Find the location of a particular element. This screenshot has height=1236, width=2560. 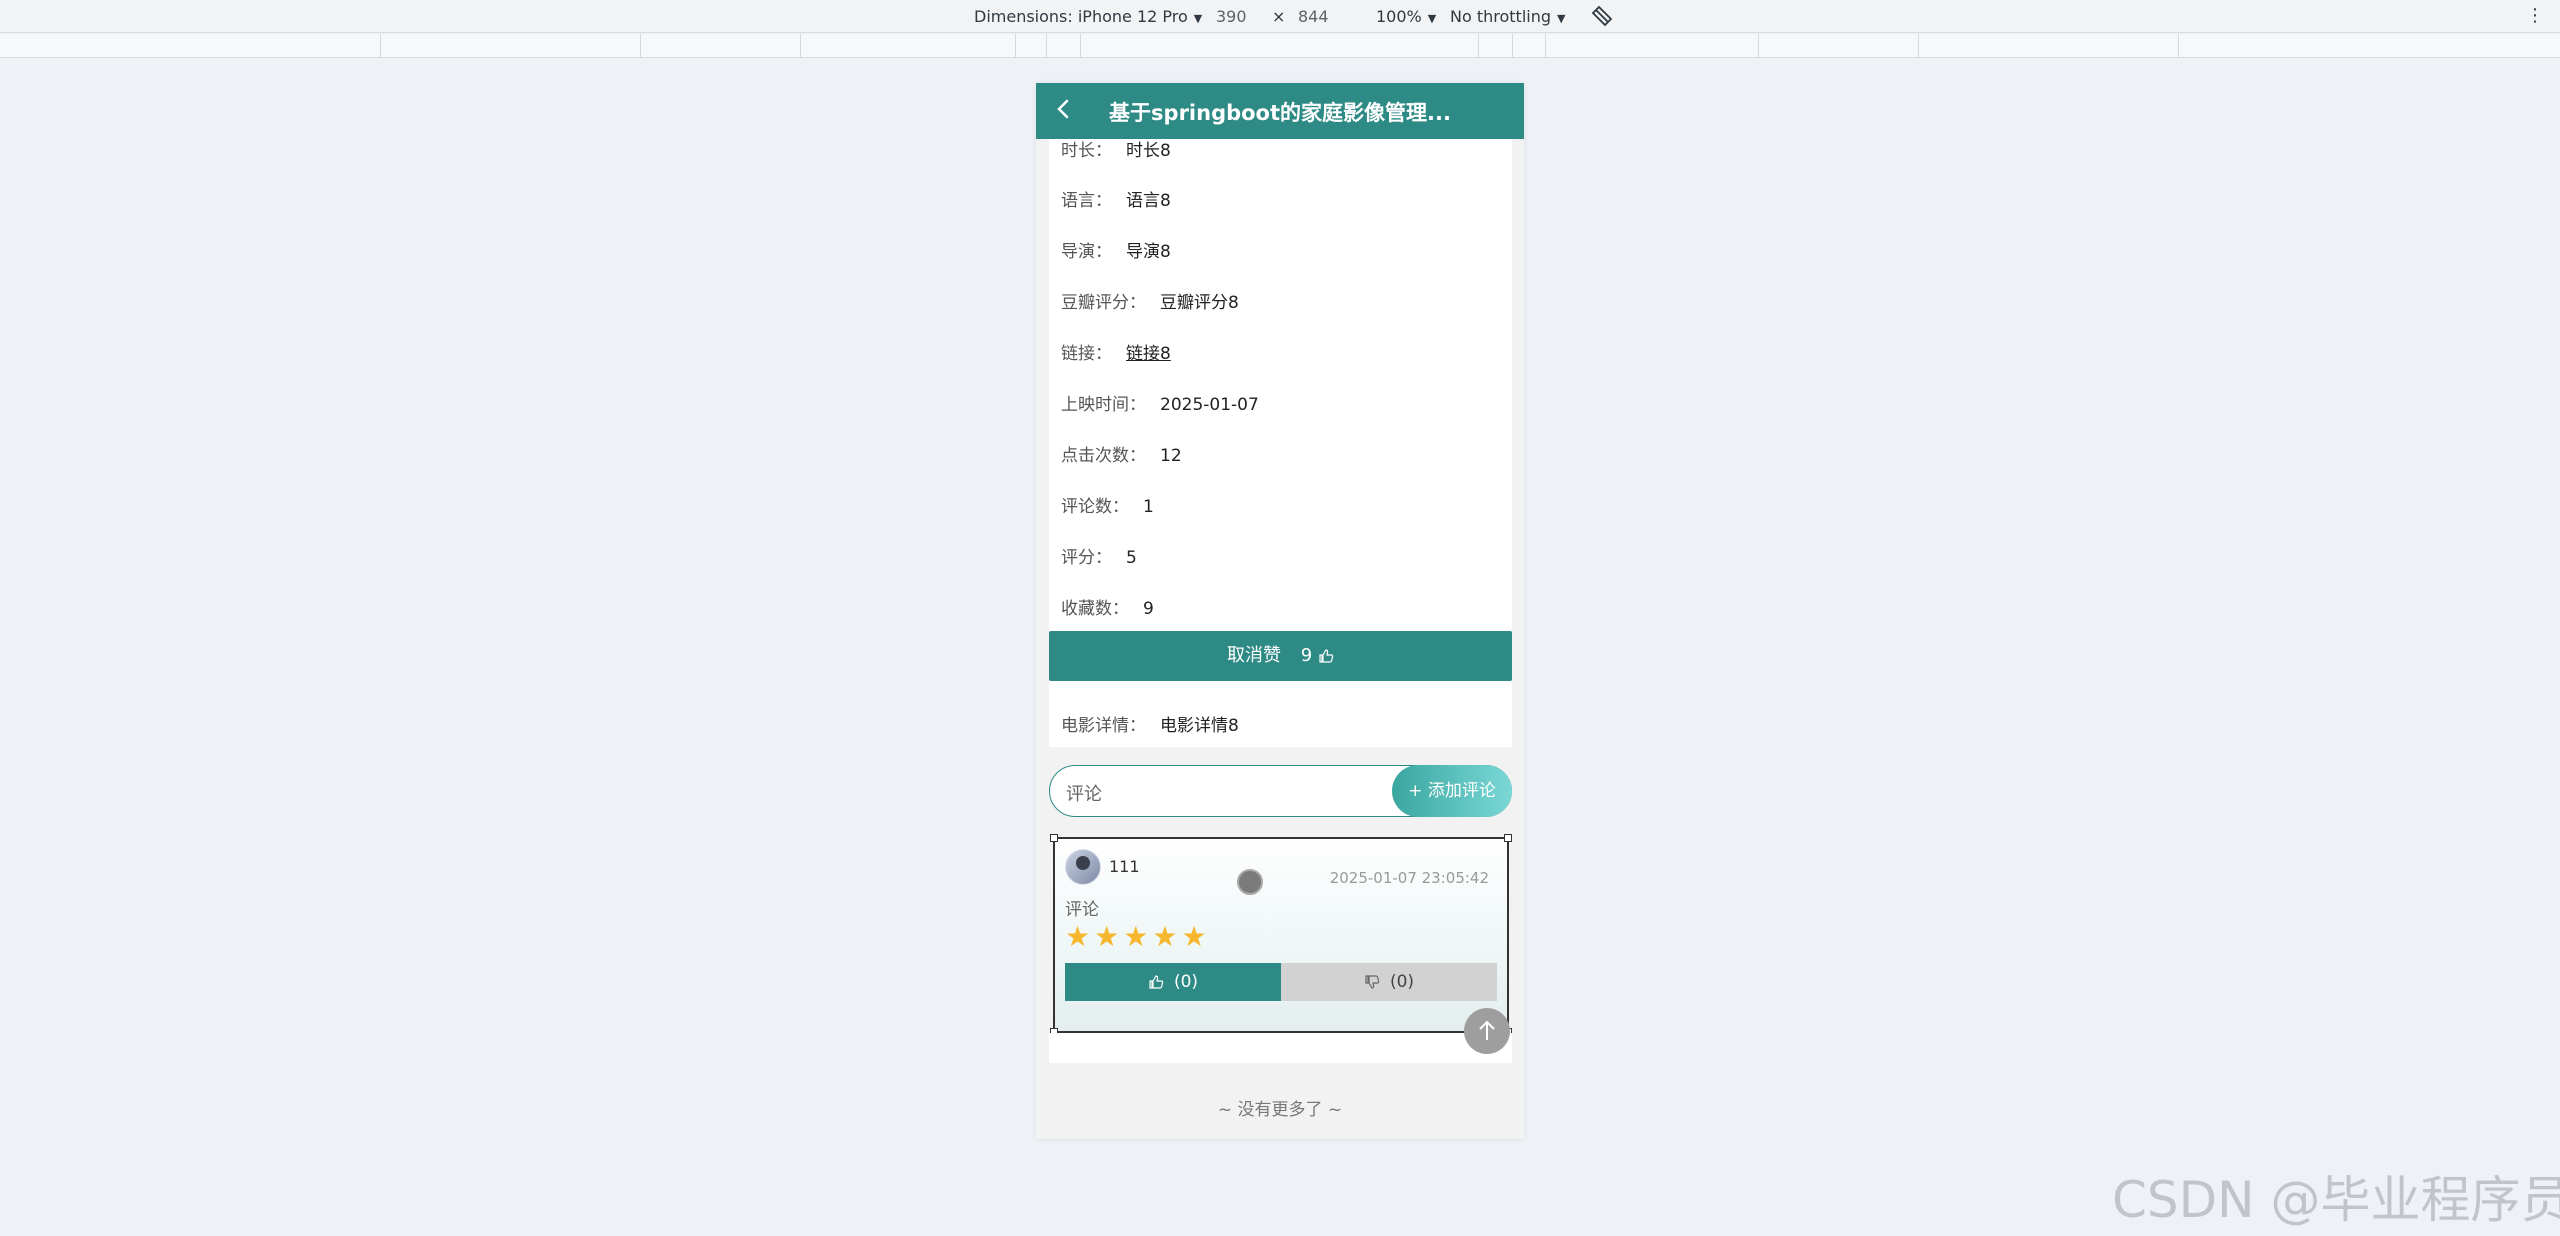

like-count: 9 is located at coordinates (1306, 655).